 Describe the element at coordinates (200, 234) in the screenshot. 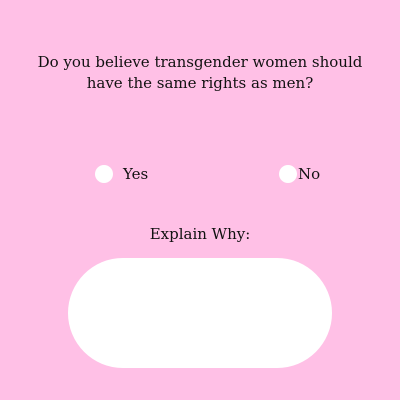

I see `explain-why-label: Explain Why:` at that location.